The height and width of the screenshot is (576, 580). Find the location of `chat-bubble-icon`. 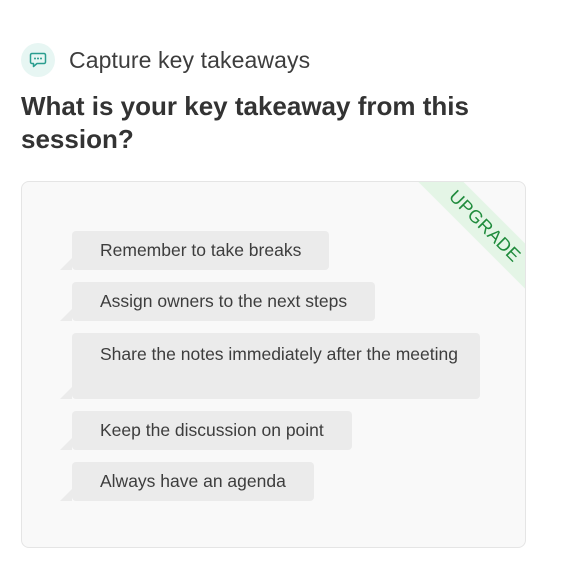

chat-bubble-icon is located at coordinates (38, 60).